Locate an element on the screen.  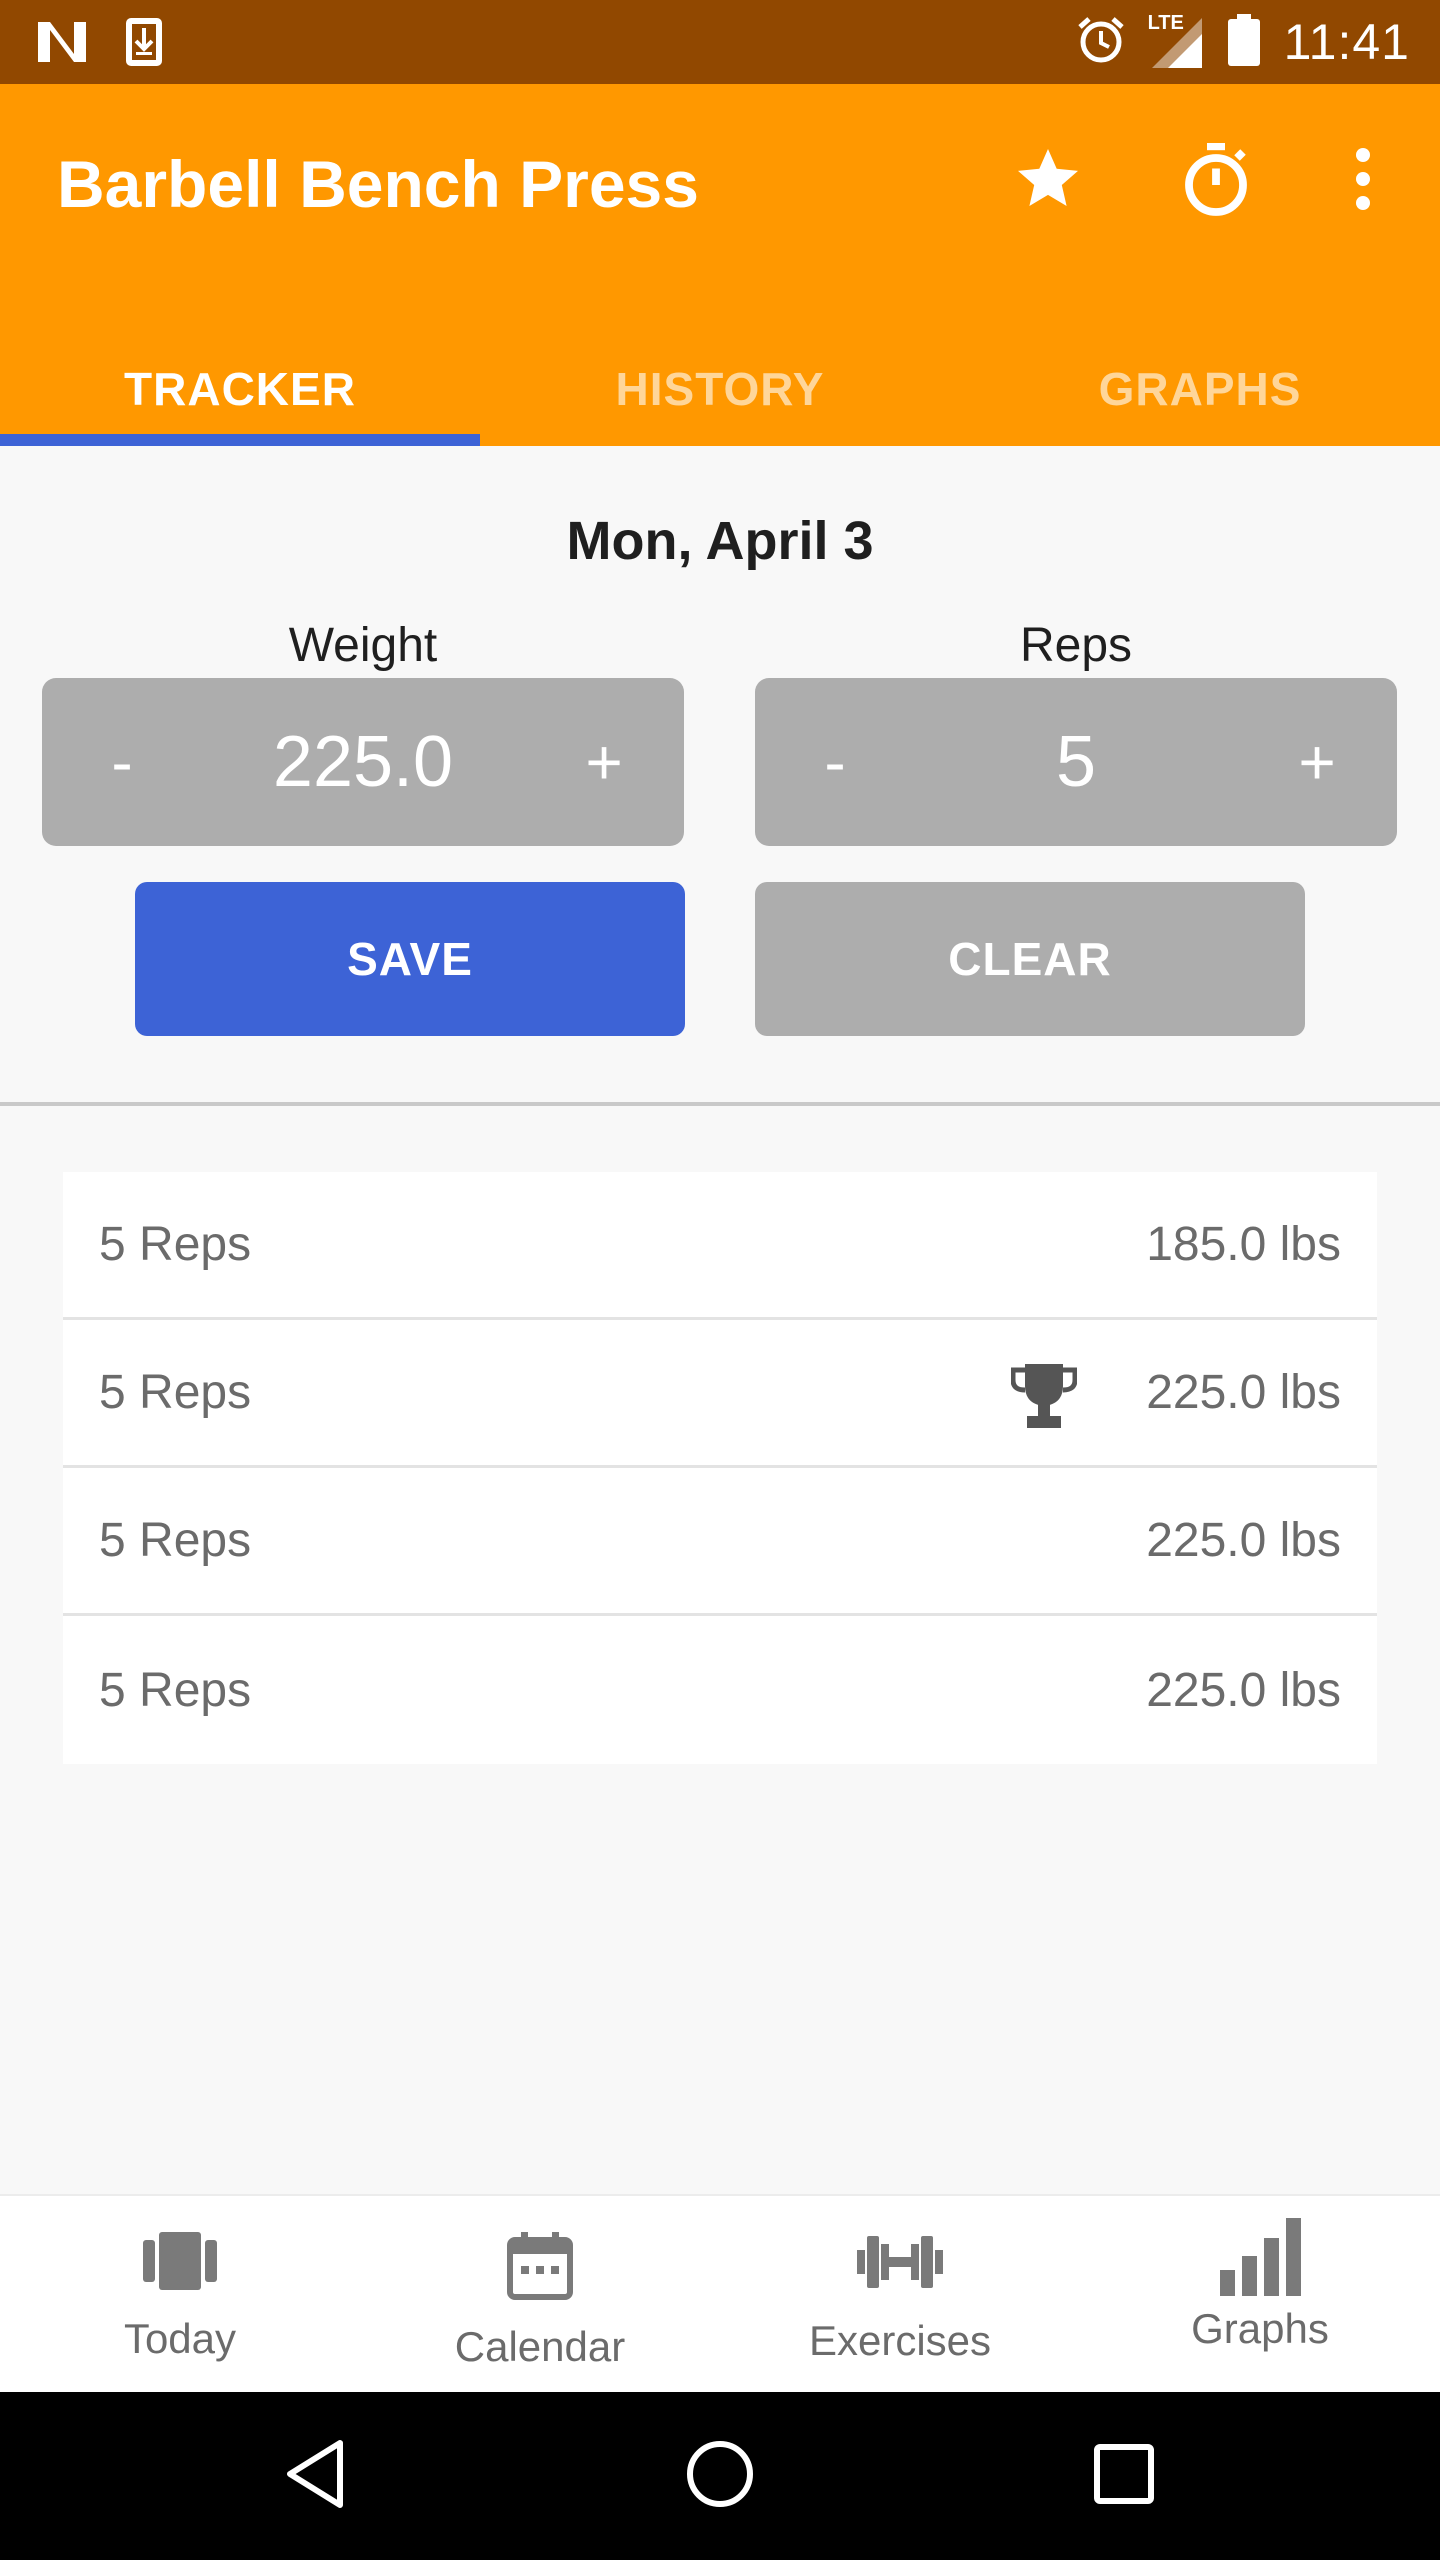
save-button: SAVE is located at coordinates (410, 959).